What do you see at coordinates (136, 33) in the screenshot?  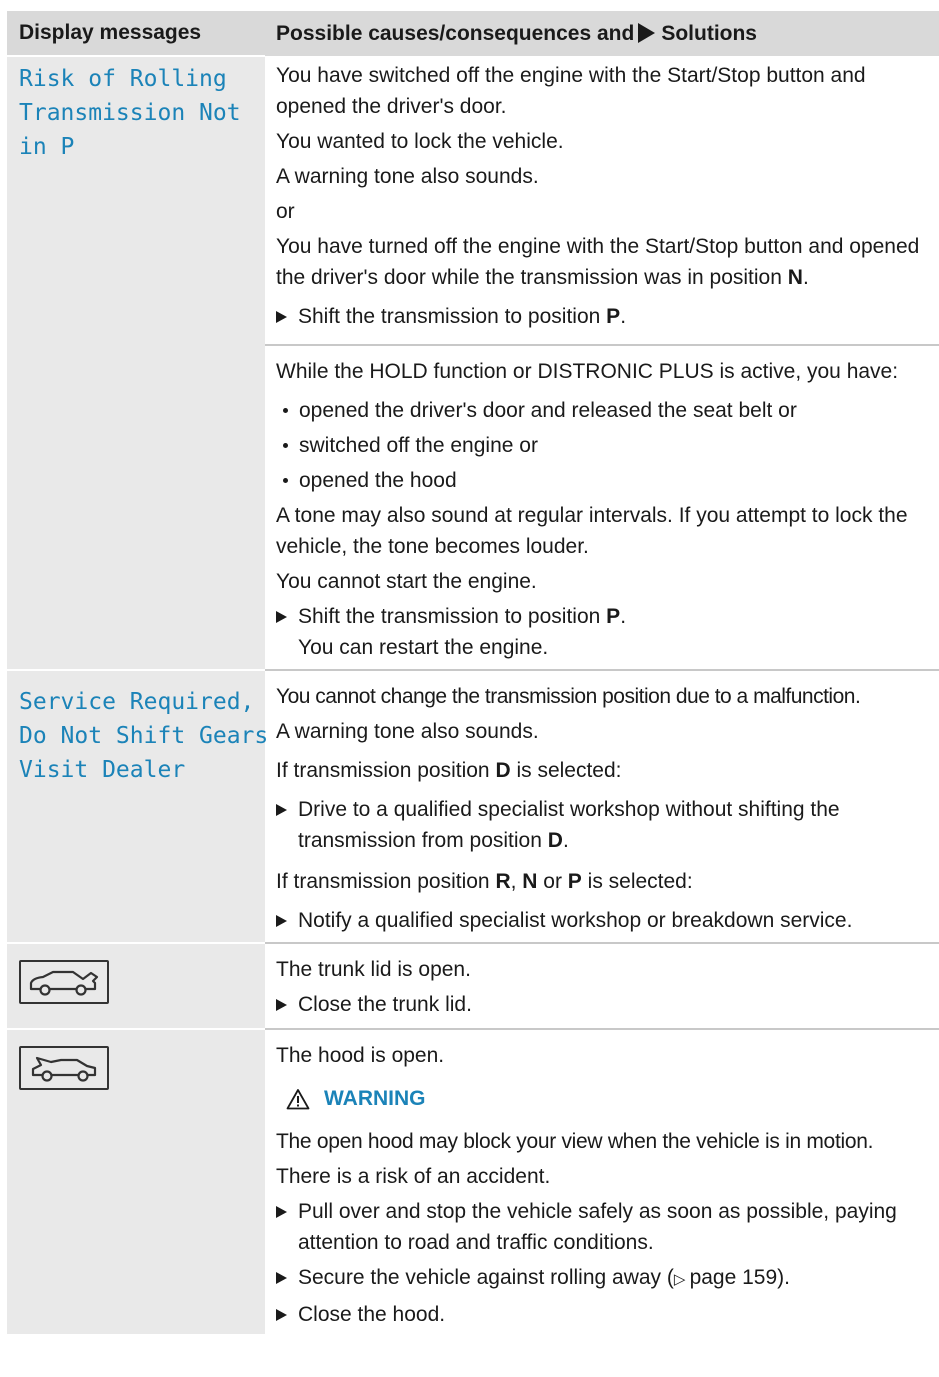 I see `header-display-messages: Display messages` at bounding box center [136, 33].